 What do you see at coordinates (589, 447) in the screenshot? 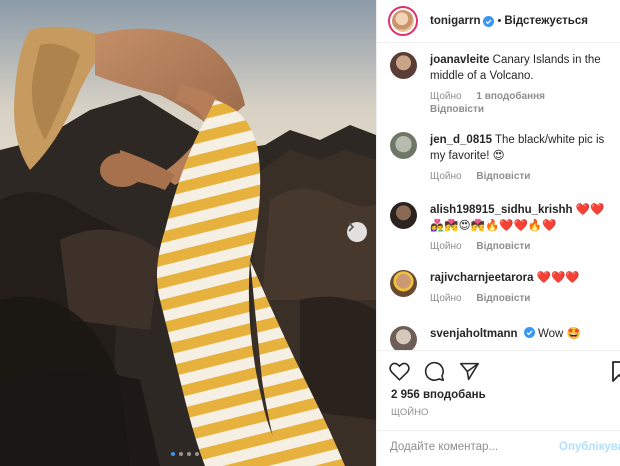
I see `publish-button: Опублікувати` at bounding box center [589, 447].